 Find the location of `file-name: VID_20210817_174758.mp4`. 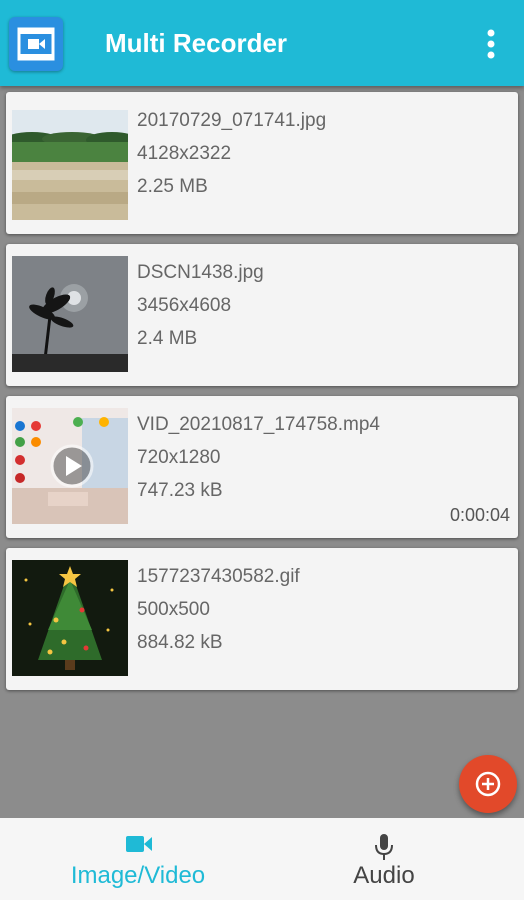

file-name: VID_20210817_174758.mp4 is located at coordinates (258, 424).